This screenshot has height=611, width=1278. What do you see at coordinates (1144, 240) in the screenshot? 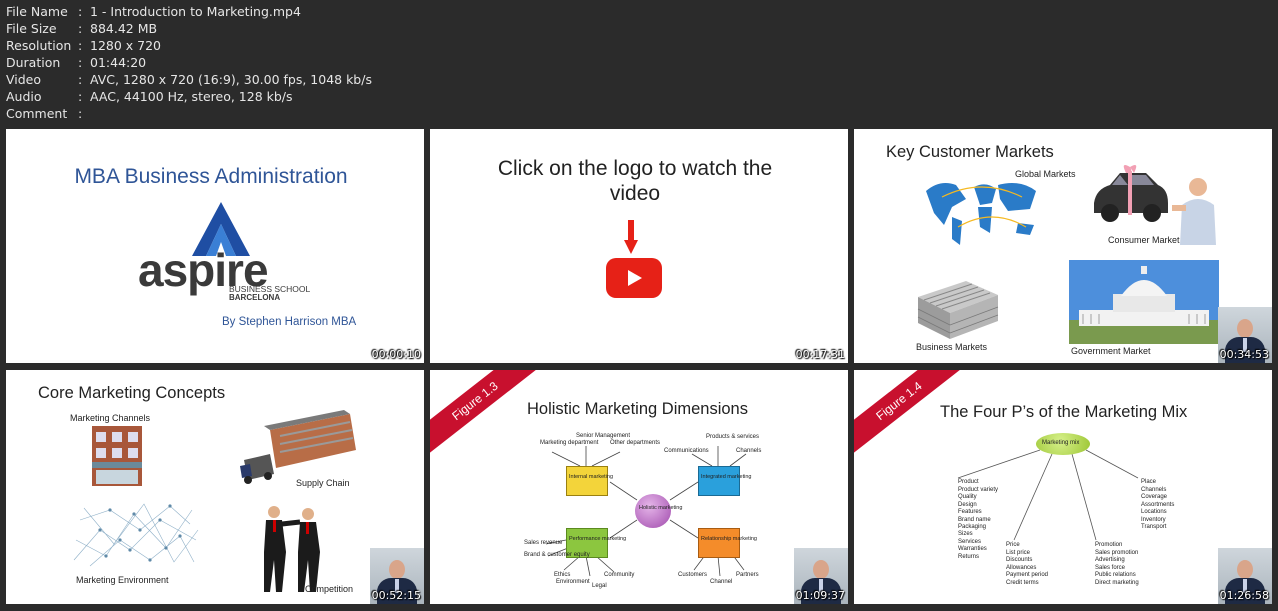
I see `label-consumer-market: Consumer Market` at bounding box center [1144, 240].